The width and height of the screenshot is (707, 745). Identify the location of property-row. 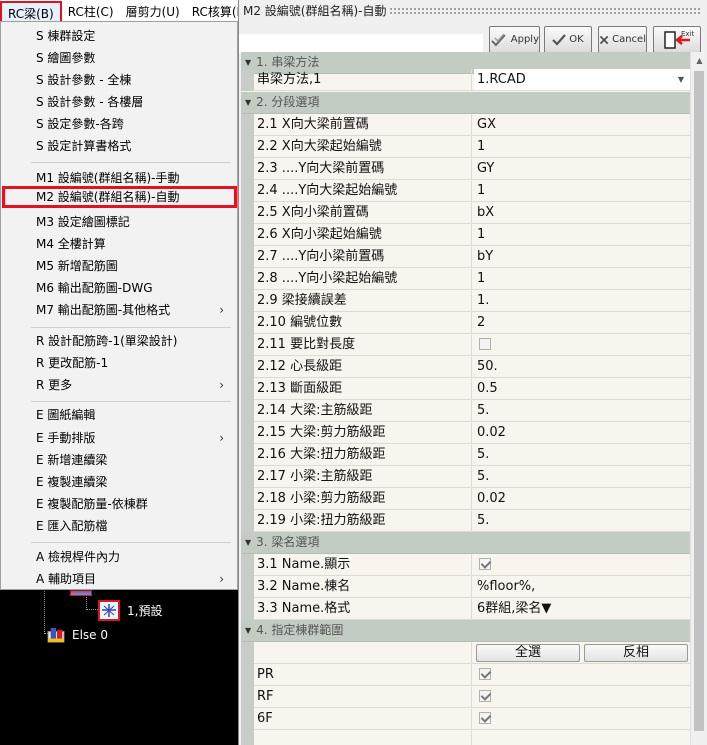
(465, 737).